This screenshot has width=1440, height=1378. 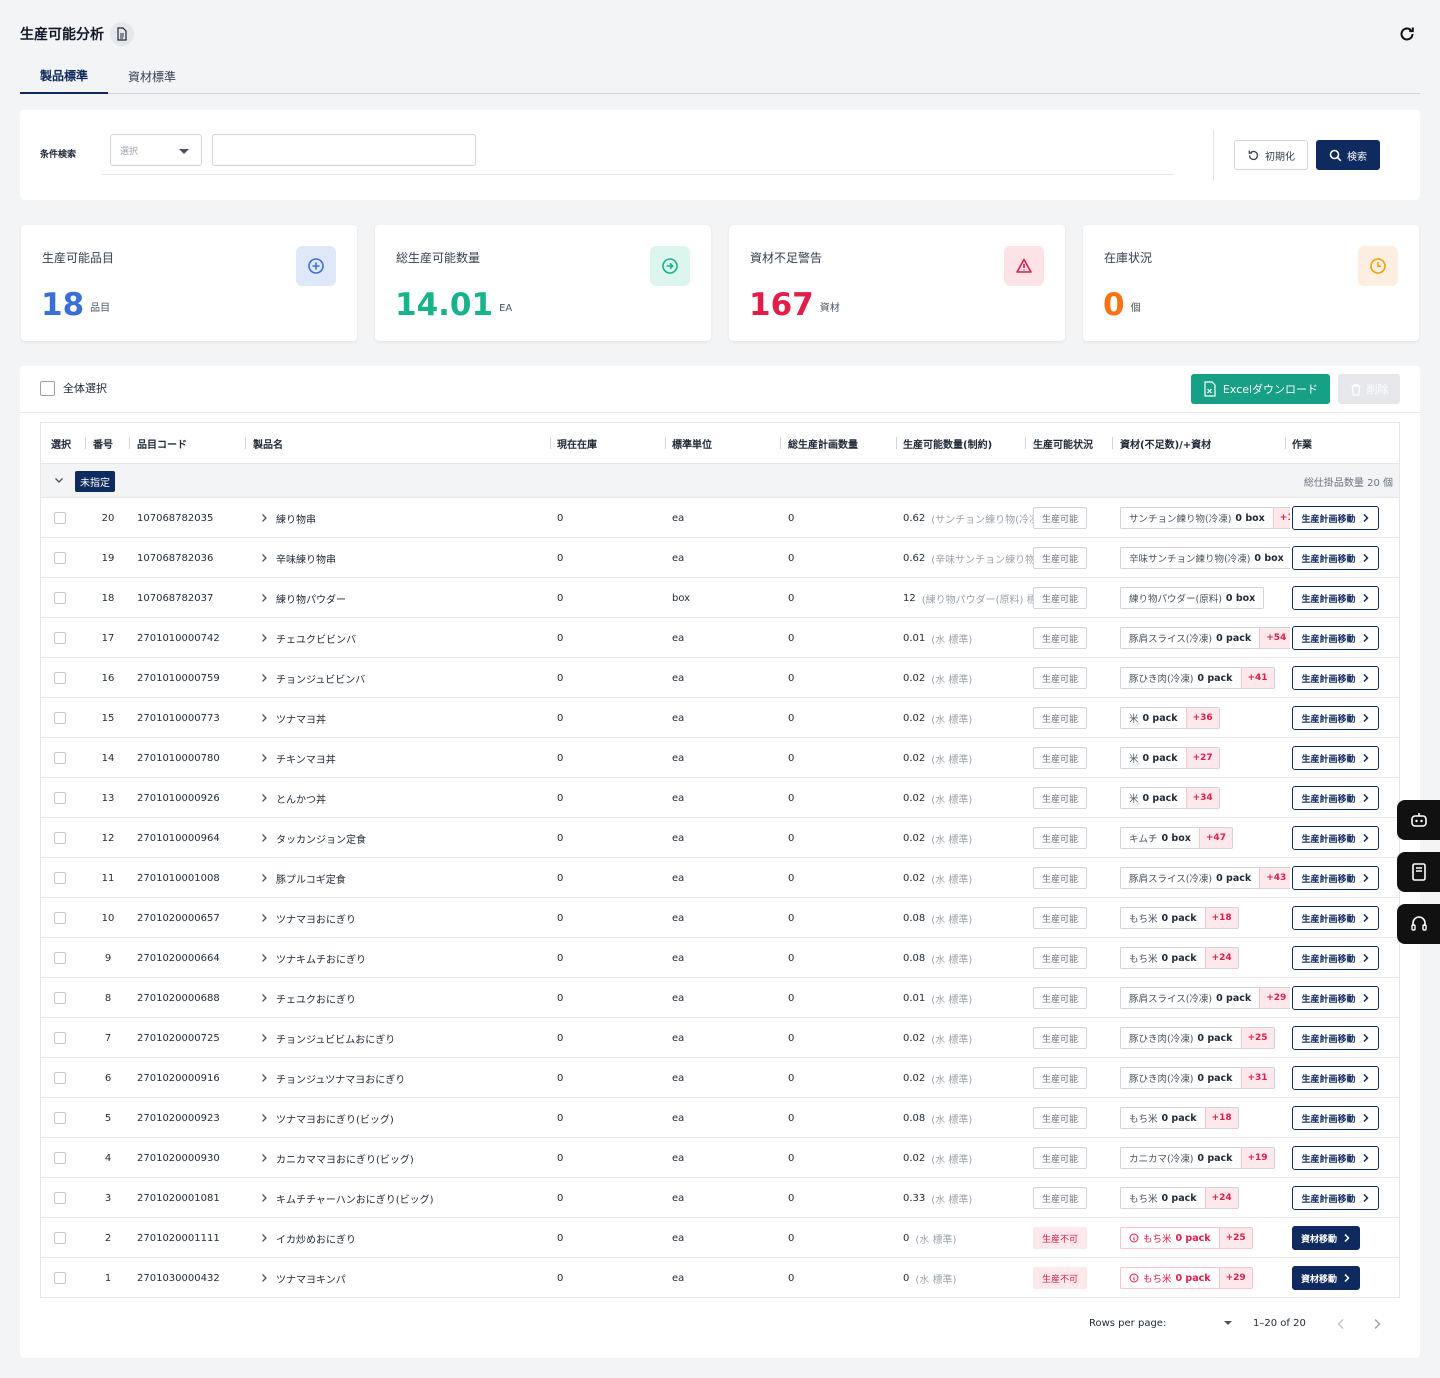 I want to click on product-name-cell: チョンジュビビンバ, so click(x=312, y=678).